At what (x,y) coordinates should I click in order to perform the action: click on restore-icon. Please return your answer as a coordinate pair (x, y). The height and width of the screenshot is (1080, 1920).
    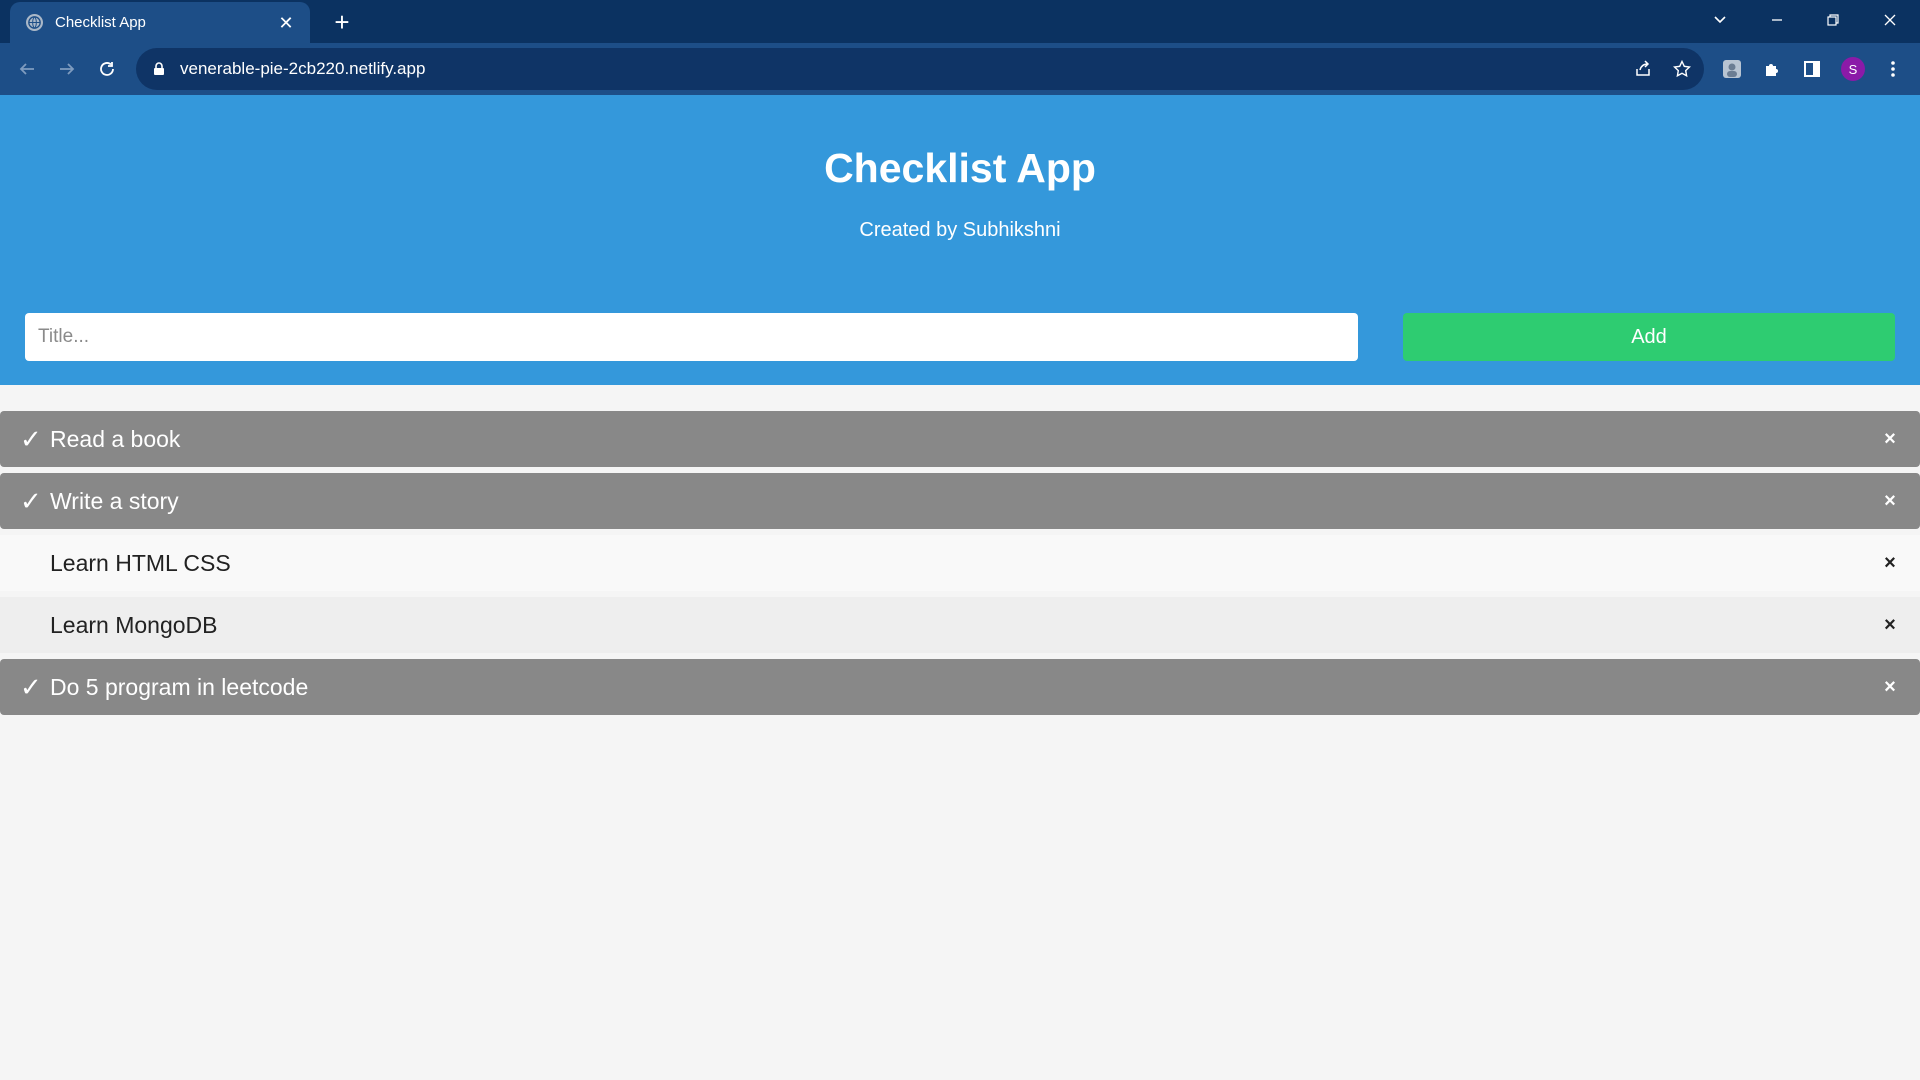
    Looking at the image, I should click on (1833, 20).